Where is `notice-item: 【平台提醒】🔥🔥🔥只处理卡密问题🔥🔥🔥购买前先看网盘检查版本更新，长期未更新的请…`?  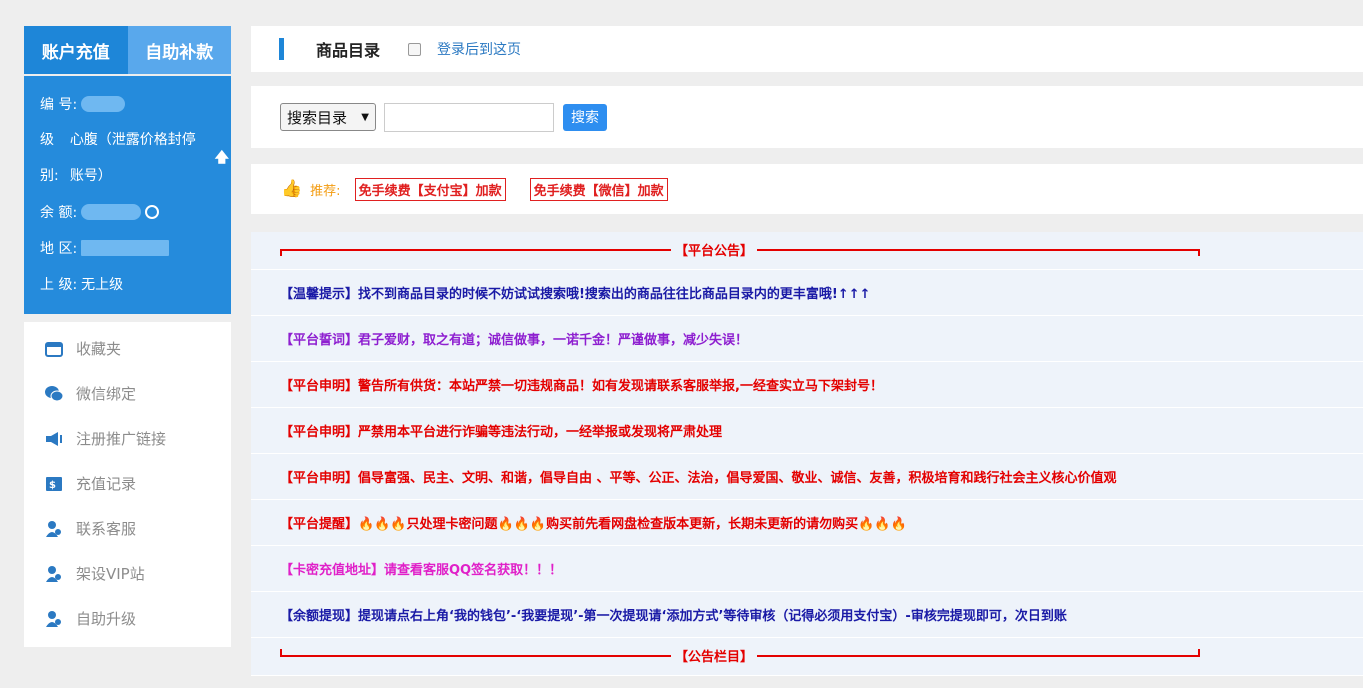 notice-item: 【平台提醒】🔥🔥🔥只处理卡密问题🔥🔥🔥购买前先看网盘检查版本更新，长期未更新的请… is located at coordinates (807, 523).